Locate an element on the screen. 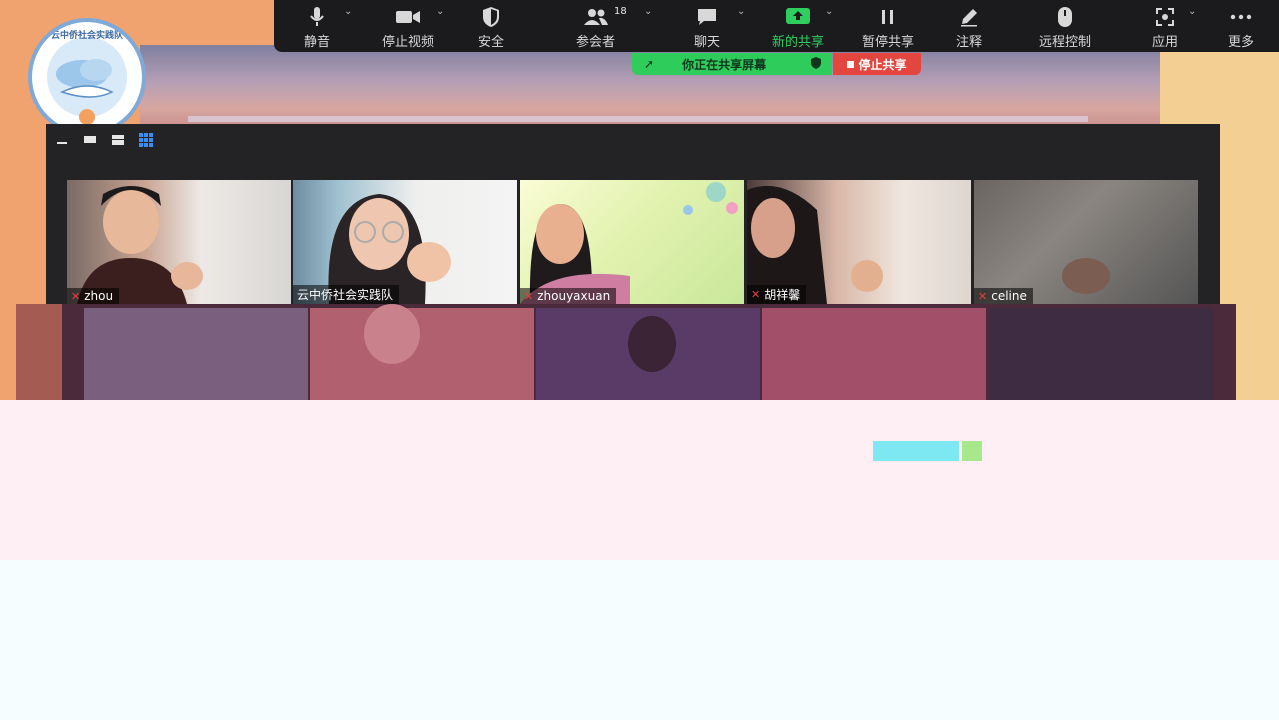  speaker-view-icon is located at coordinates (118, 140).